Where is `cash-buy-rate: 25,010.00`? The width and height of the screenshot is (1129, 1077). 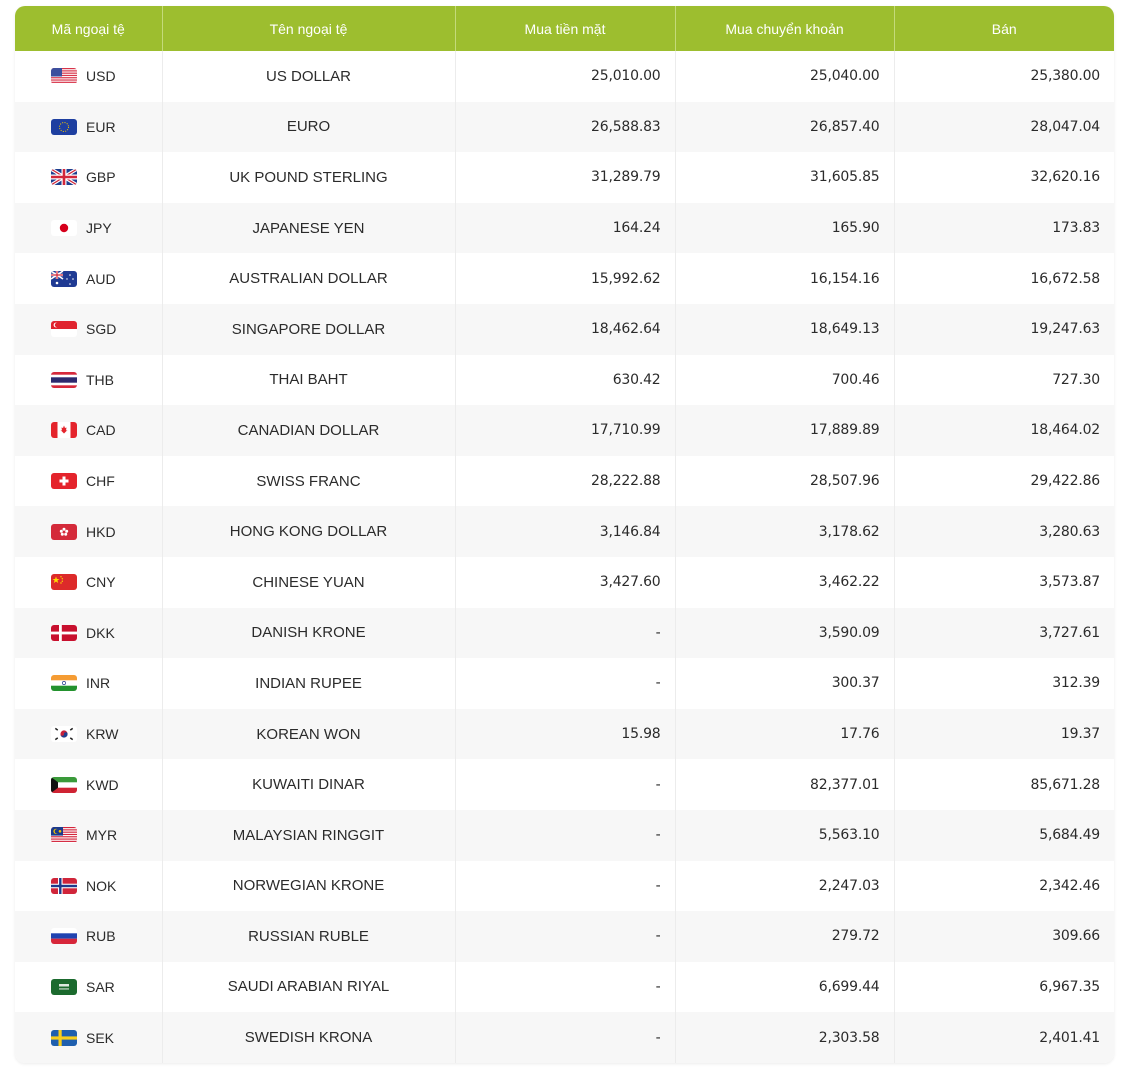 cash-buy-rate: 25,010.00 is located at coordinates (565, 76).